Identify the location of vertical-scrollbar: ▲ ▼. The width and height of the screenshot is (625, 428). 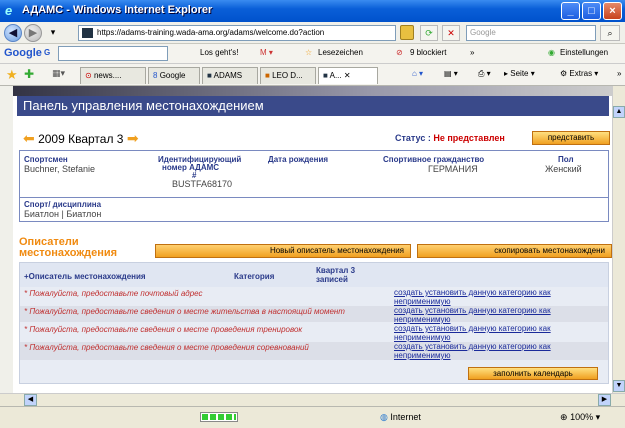
(618, 239).